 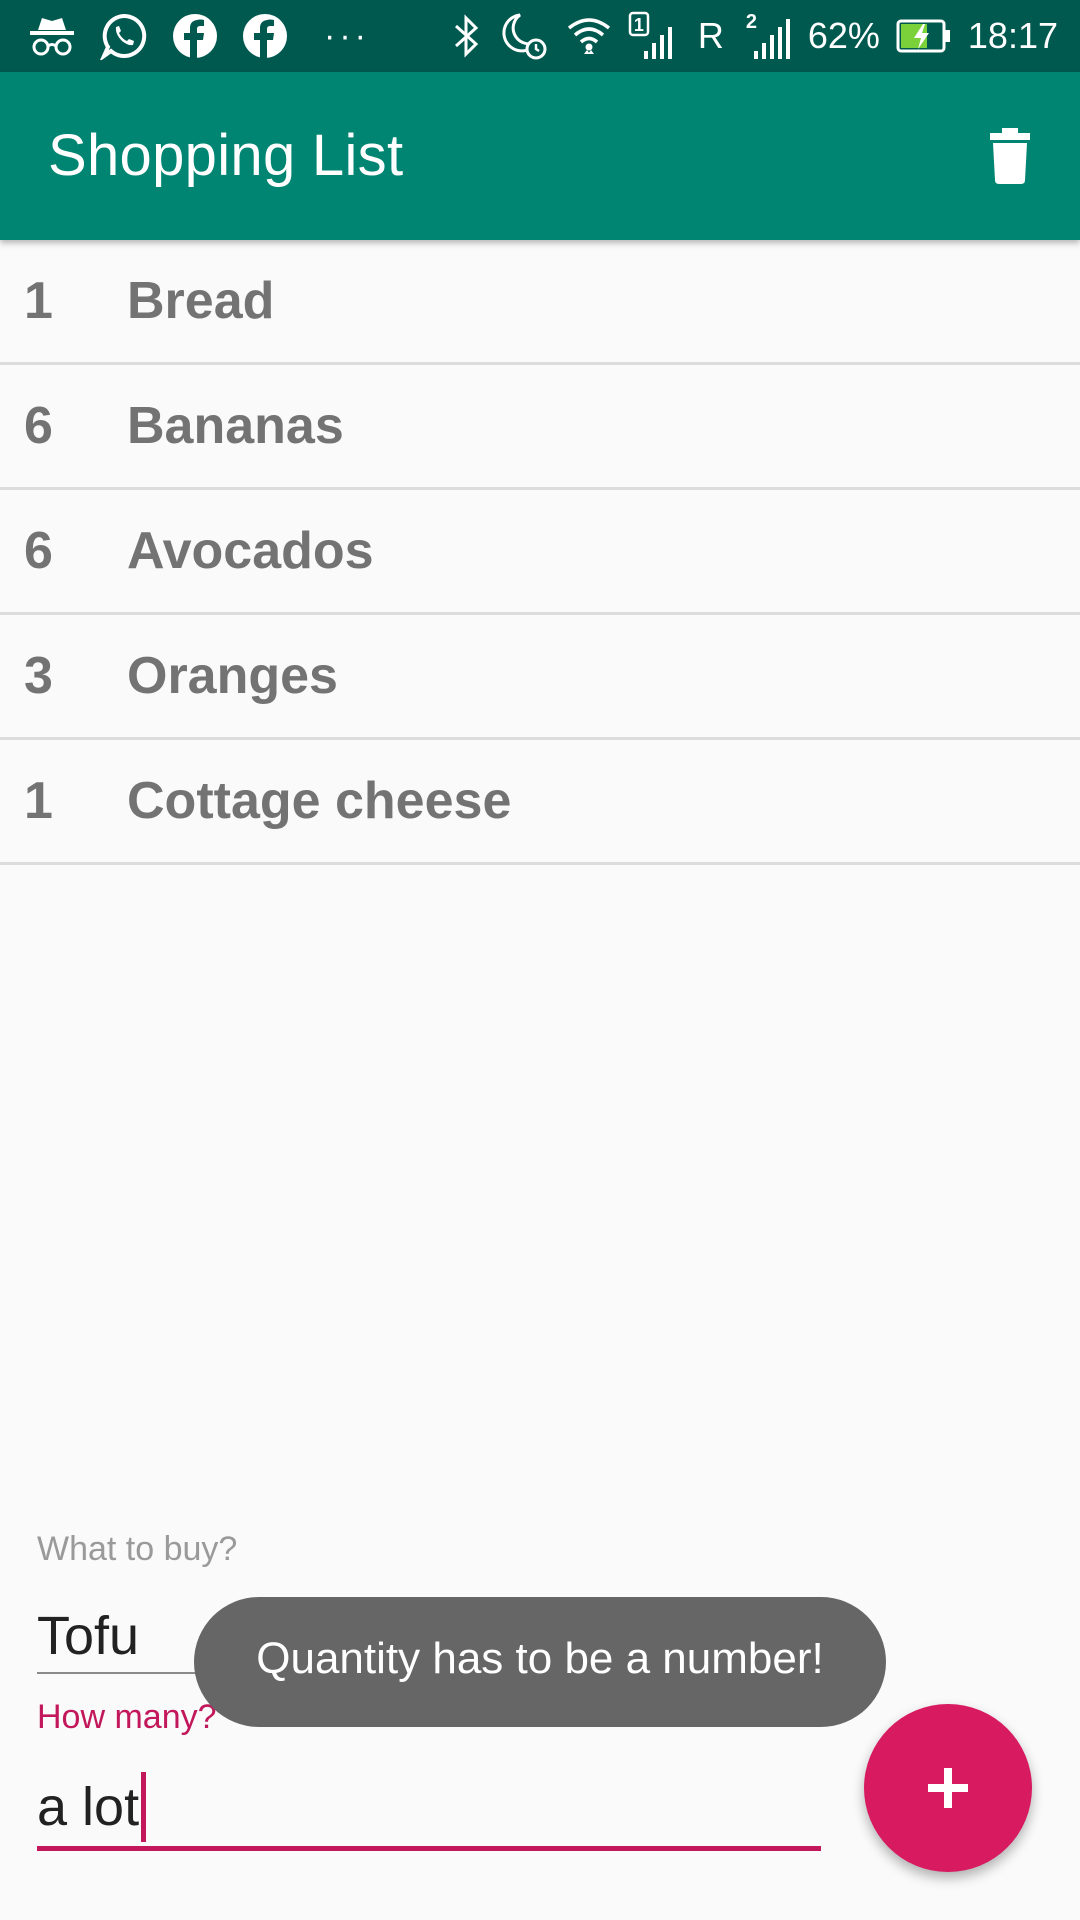 I want to click on plus-icon, so click(x=948, y=1788).